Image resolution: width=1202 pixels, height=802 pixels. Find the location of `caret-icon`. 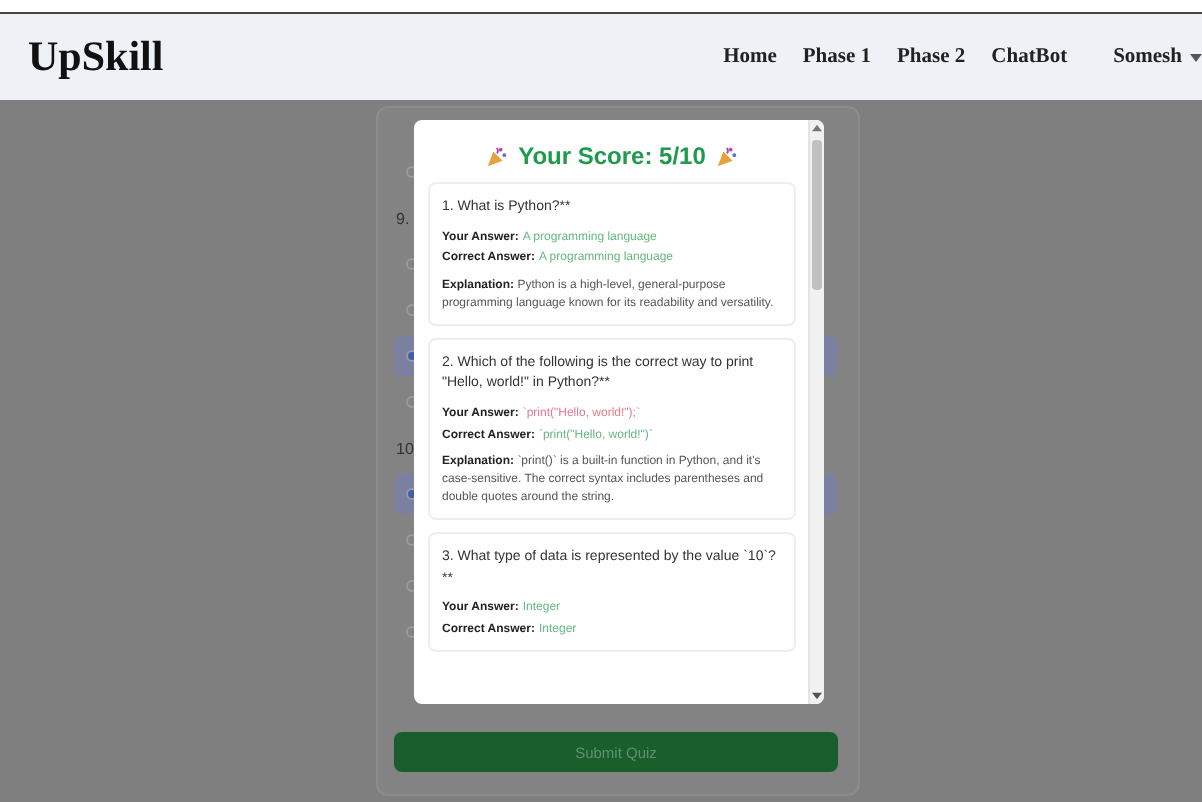

caret-icon is located at coordinates (1196, 57).